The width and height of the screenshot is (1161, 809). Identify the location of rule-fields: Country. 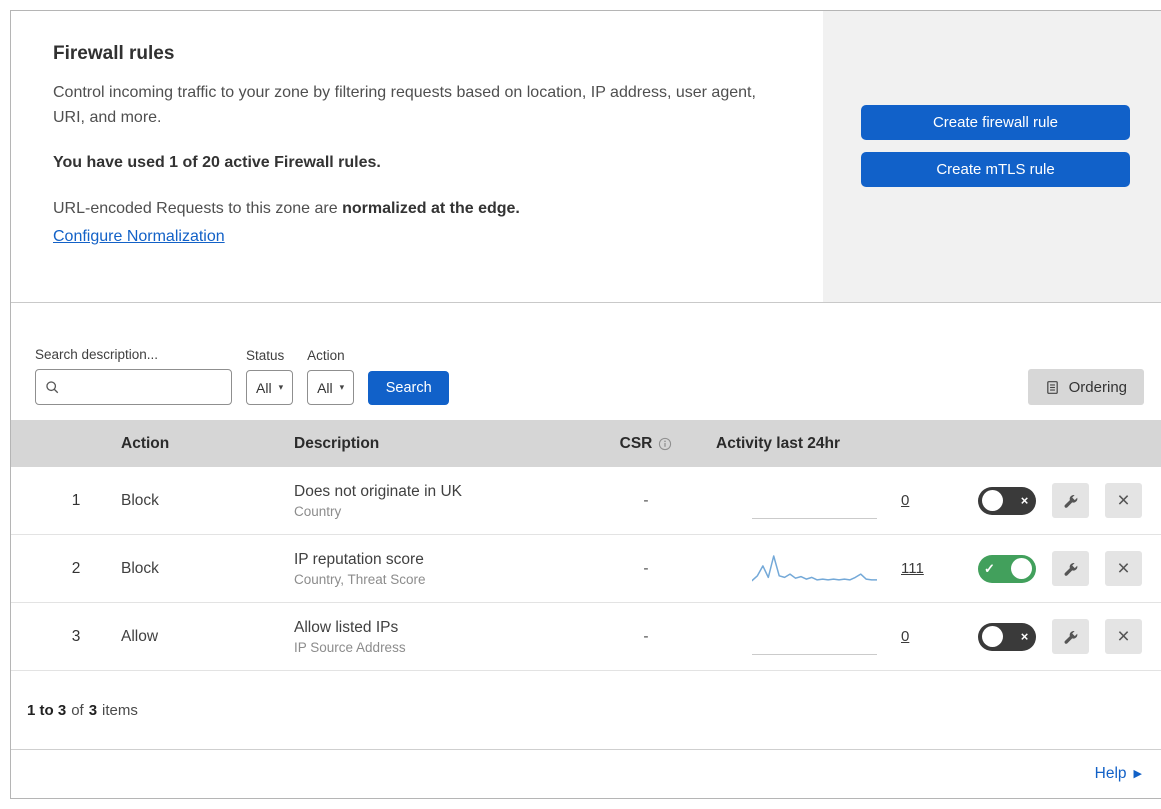
(318, 511).